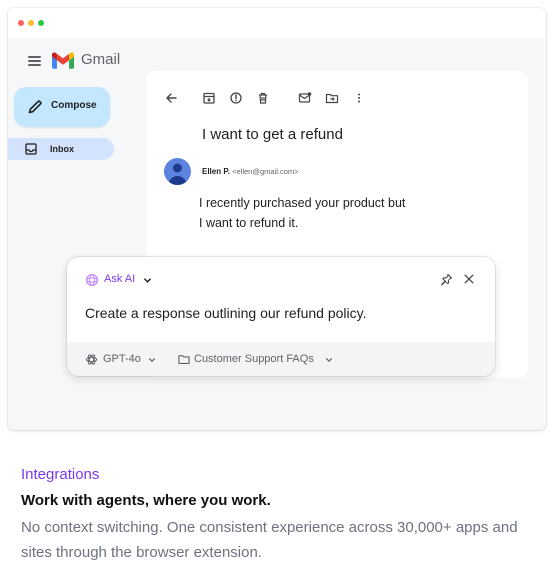 The width and height of the screenshot is (557, 575). What do you see at coordinates (359, 98) in the screenshot?
I see `more-vert-icon` at bounding box center [359, 98].